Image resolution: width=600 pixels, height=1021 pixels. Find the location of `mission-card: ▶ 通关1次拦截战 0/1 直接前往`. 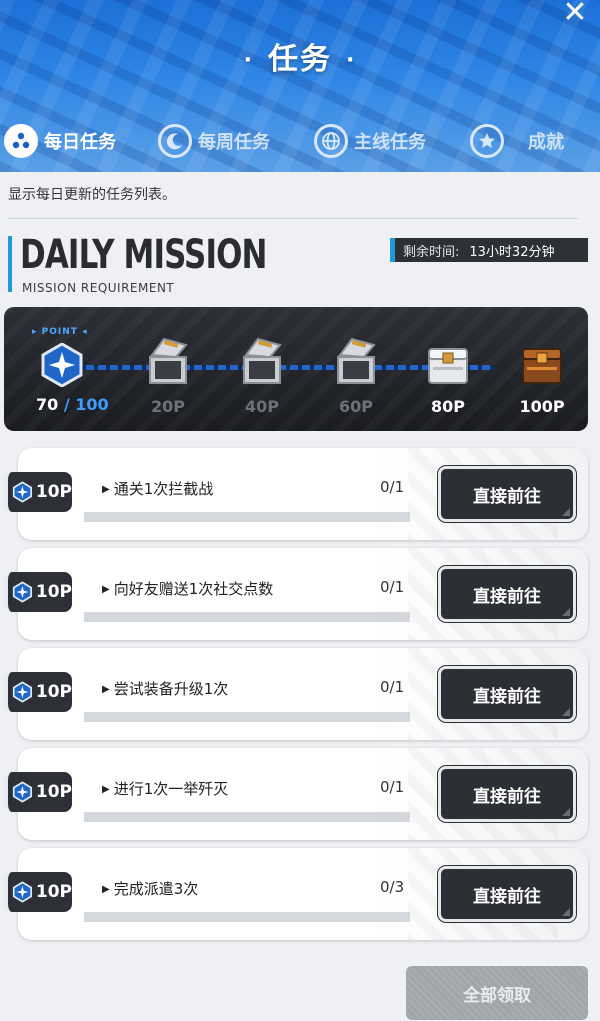

mission-card: ▶ 通关1次拦截战 0/1 直接前往 is located at coordinates (303, 494).